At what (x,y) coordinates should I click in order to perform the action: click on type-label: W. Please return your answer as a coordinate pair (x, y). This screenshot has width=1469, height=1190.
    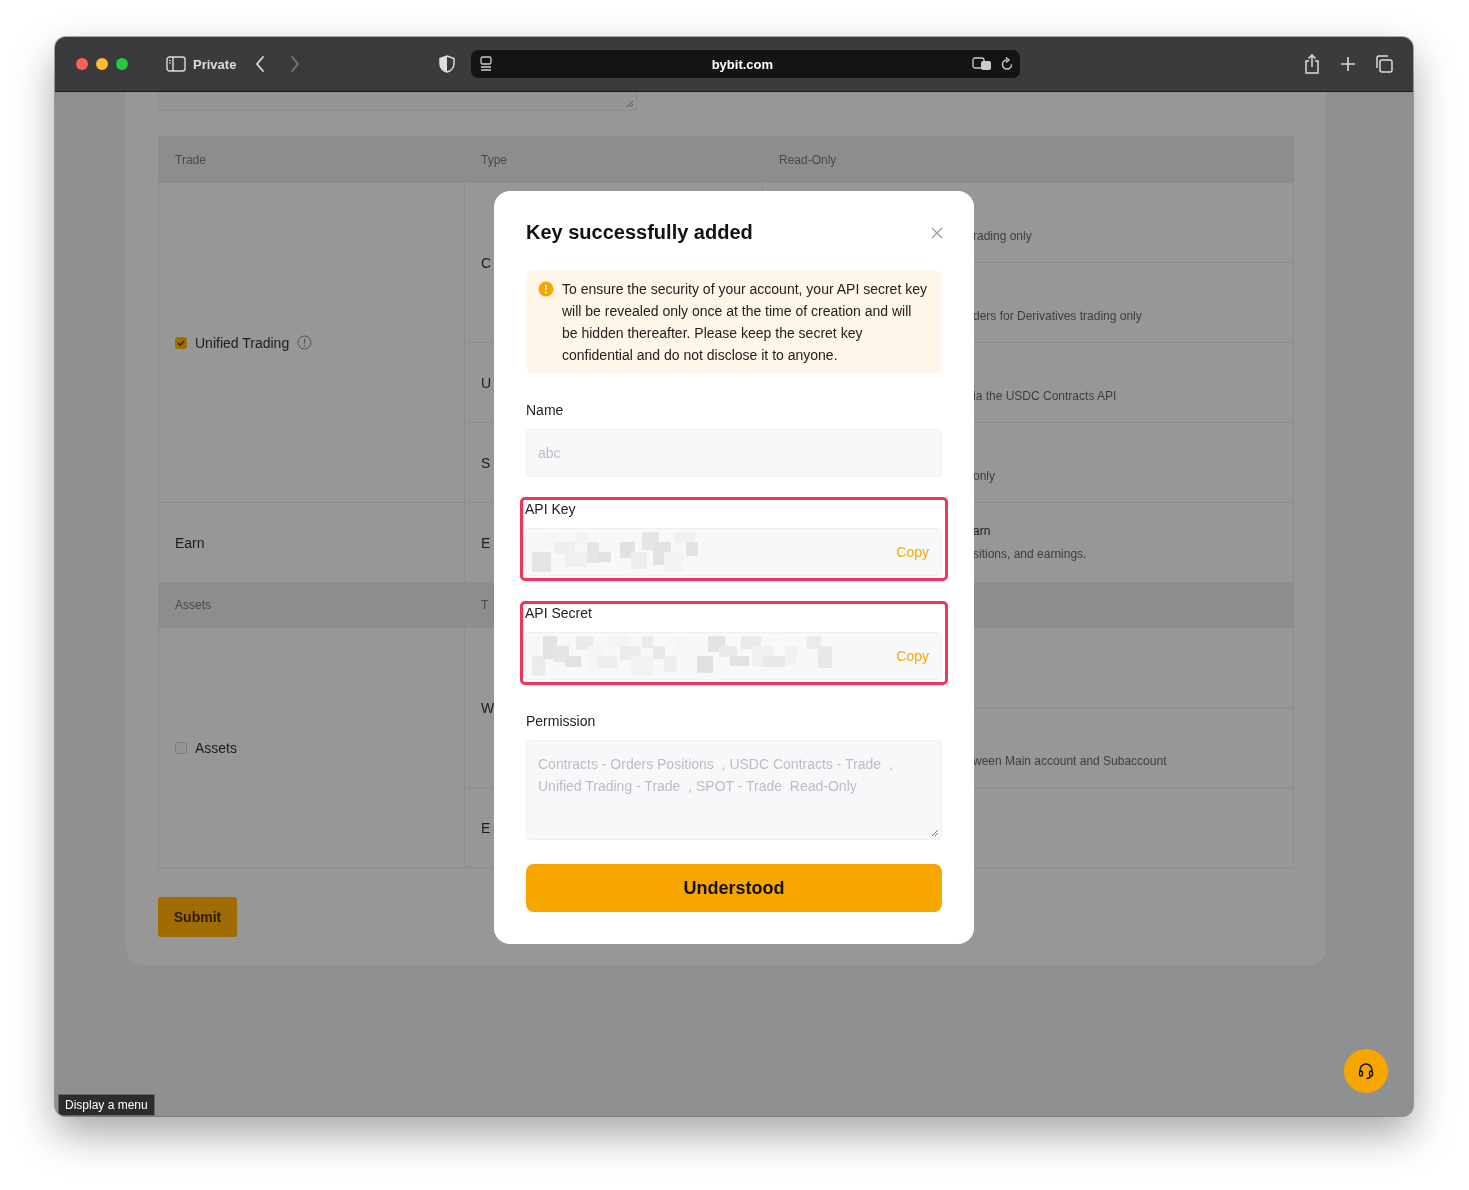
    Looking at the image, I should click on (488, 707).